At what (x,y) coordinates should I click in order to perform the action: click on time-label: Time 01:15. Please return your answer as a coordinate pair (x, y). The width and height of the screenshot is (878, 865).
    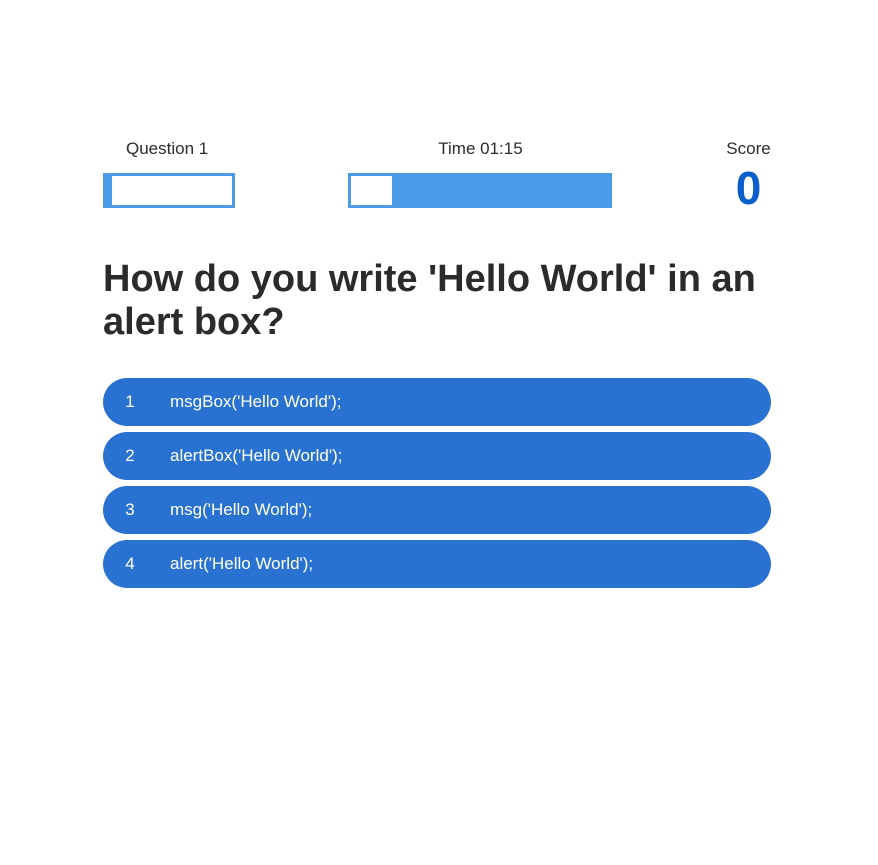
    Looking at the image, I should click on (480, 148).